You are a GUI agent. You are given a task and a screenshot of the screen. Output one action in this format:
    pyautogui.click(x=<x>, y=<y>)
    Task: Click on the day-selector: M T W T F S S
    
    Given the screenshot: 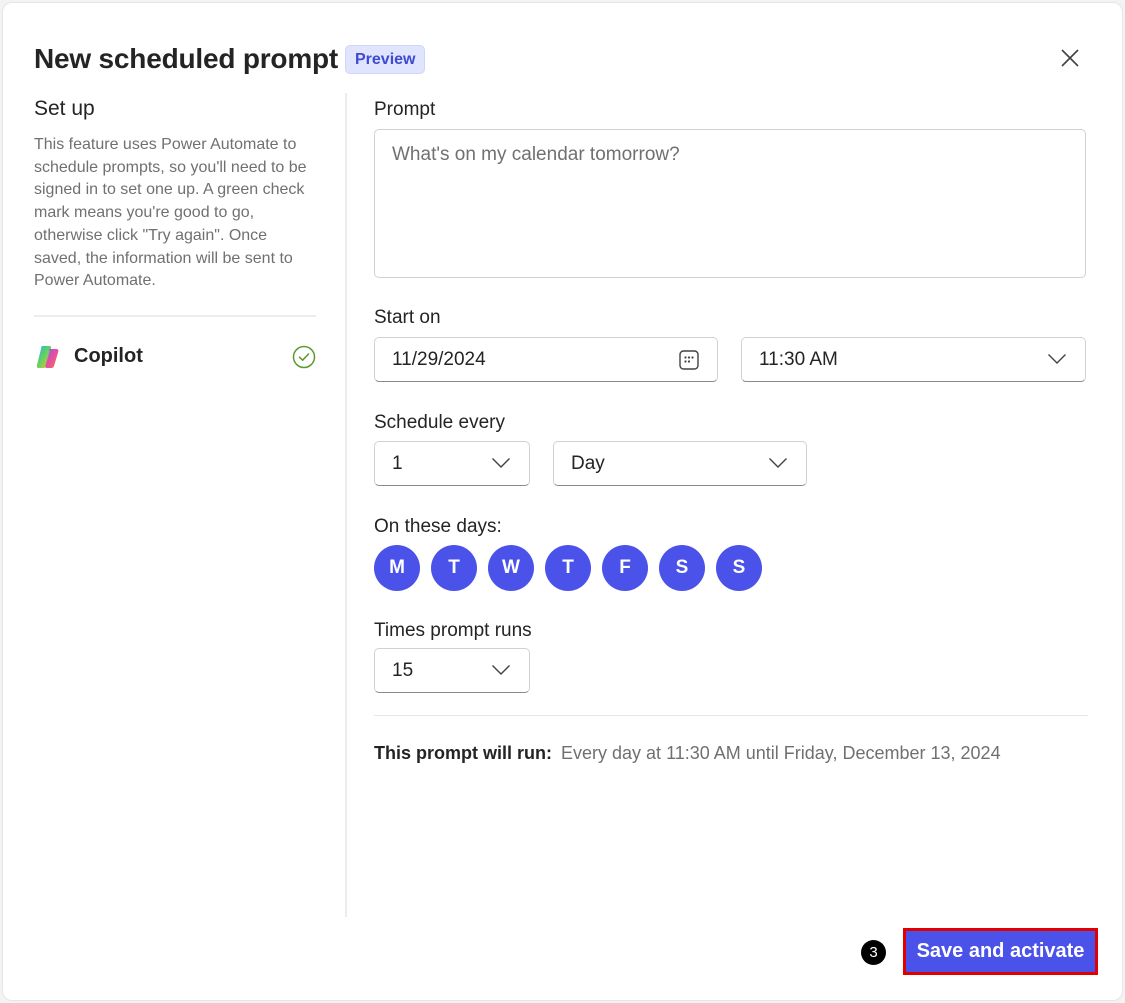 What is the action you would take?
    pyautogui.click(x=568, y=568)
    